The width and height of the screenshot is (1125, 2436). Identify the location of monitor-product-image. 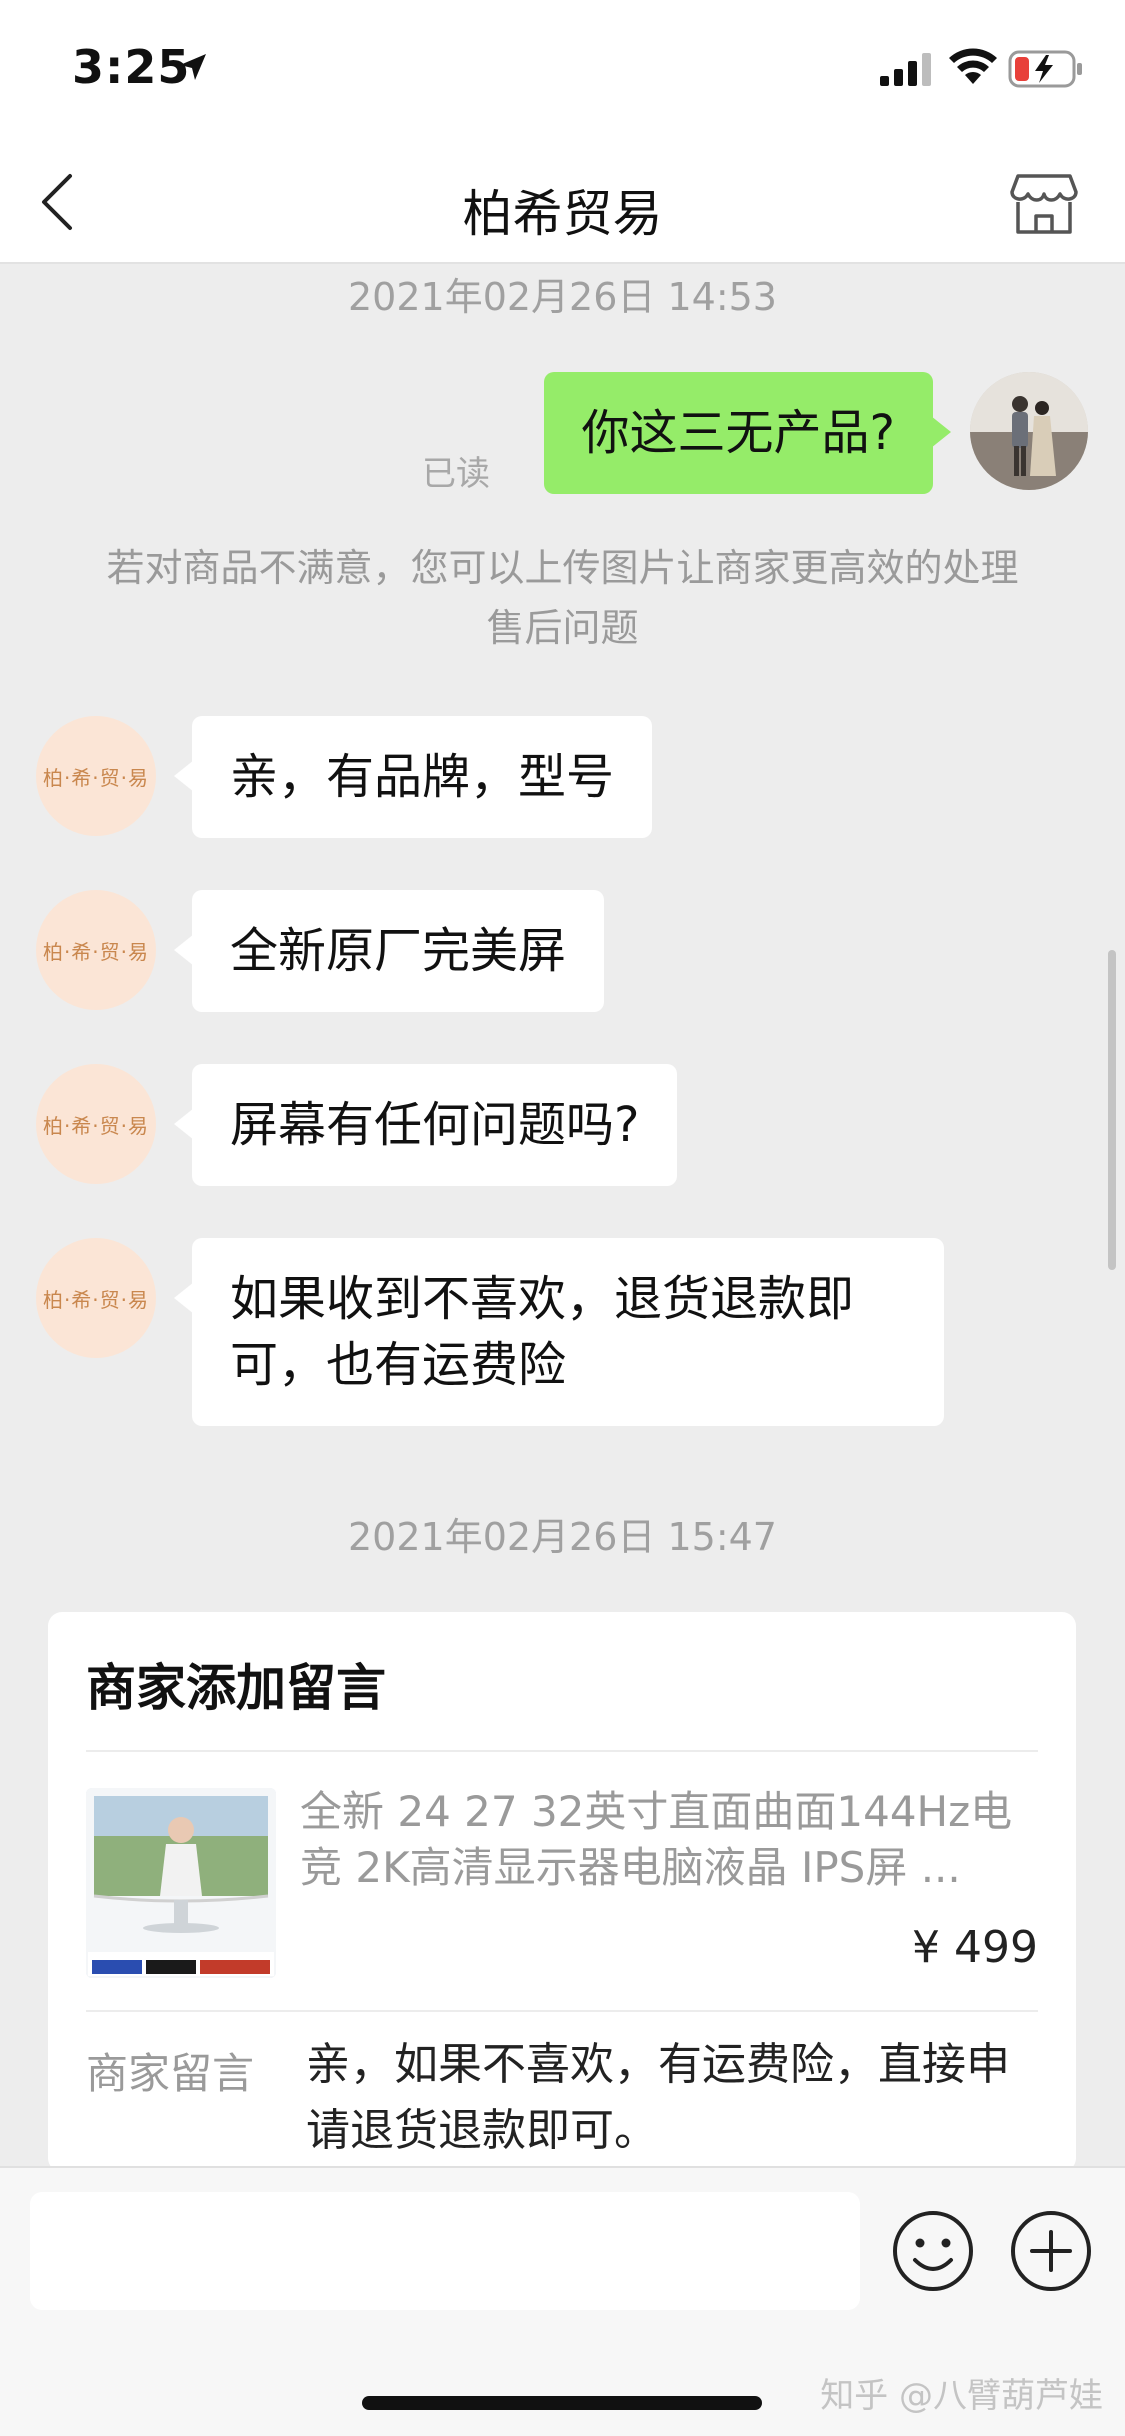
(181, 1883).